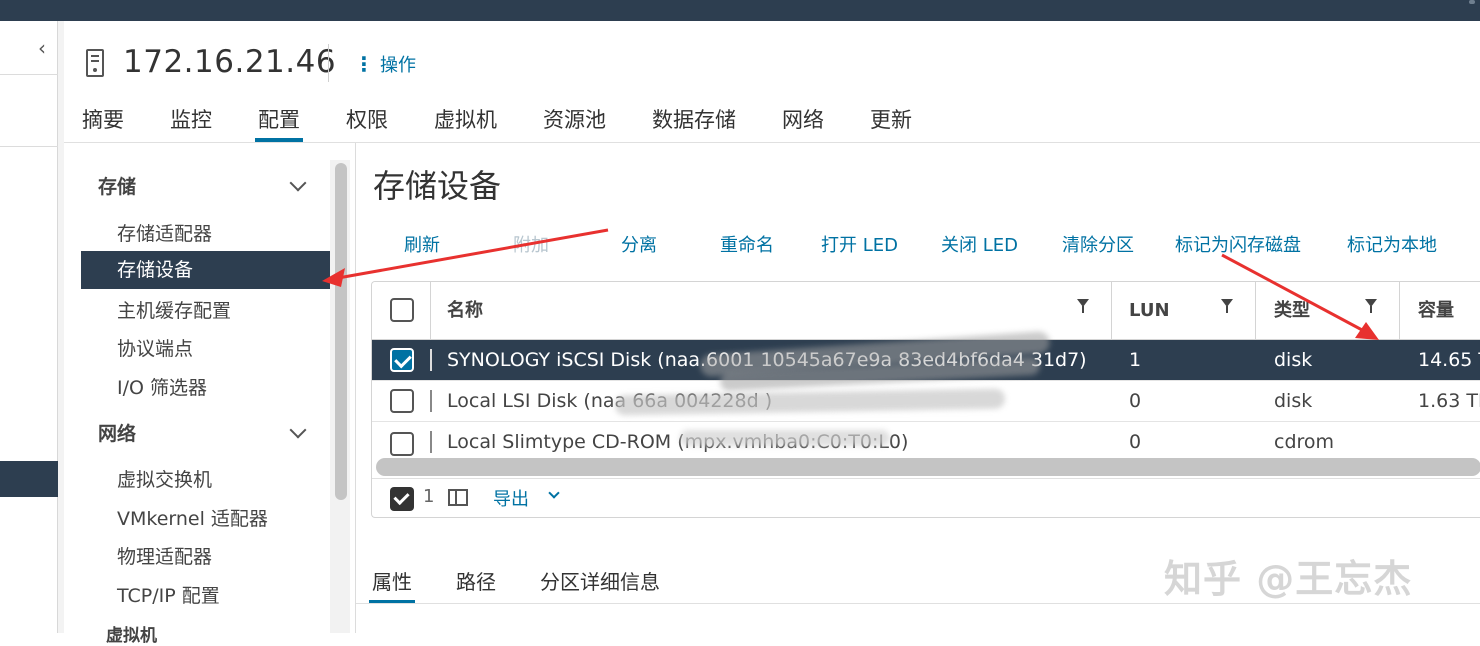 This screenshot has width=1480, height=646. I want to click on selected-checkbox-icon, so click(402, 499).